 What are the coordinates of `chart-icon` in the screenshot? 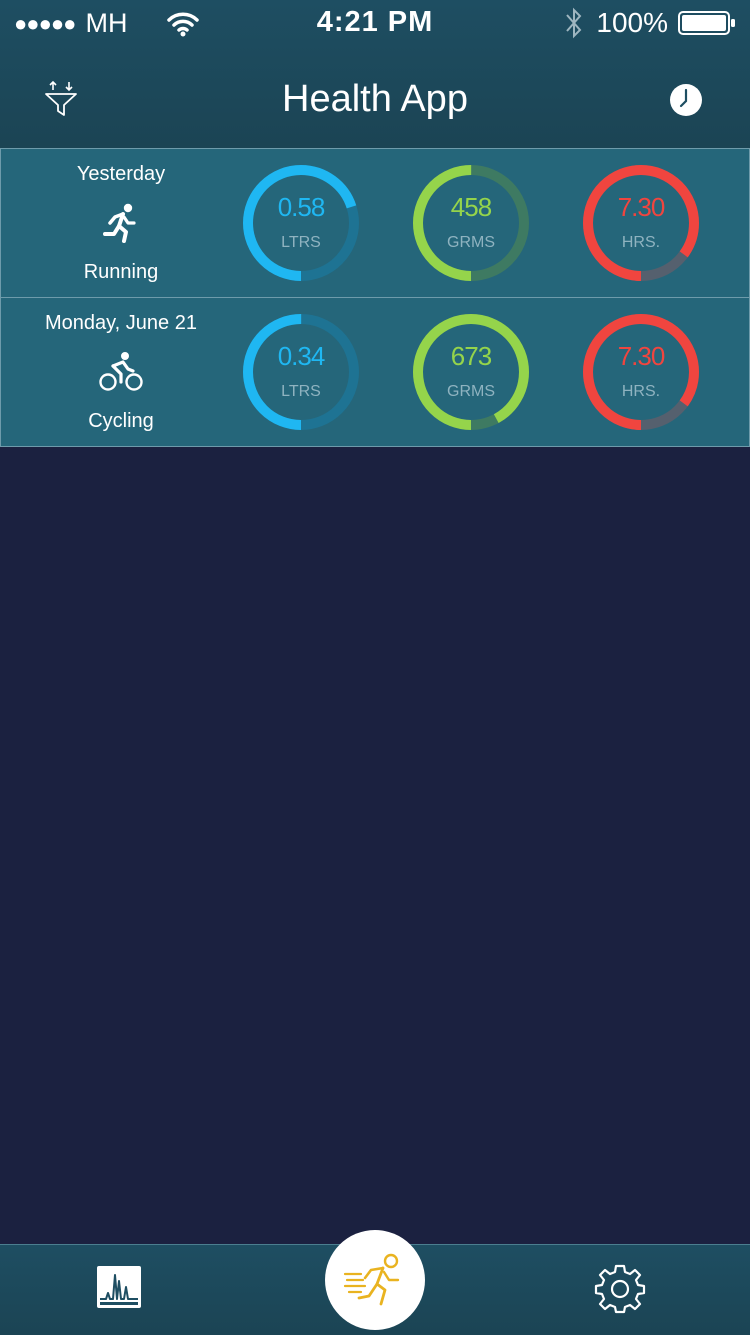 It's located at (119, 1287).